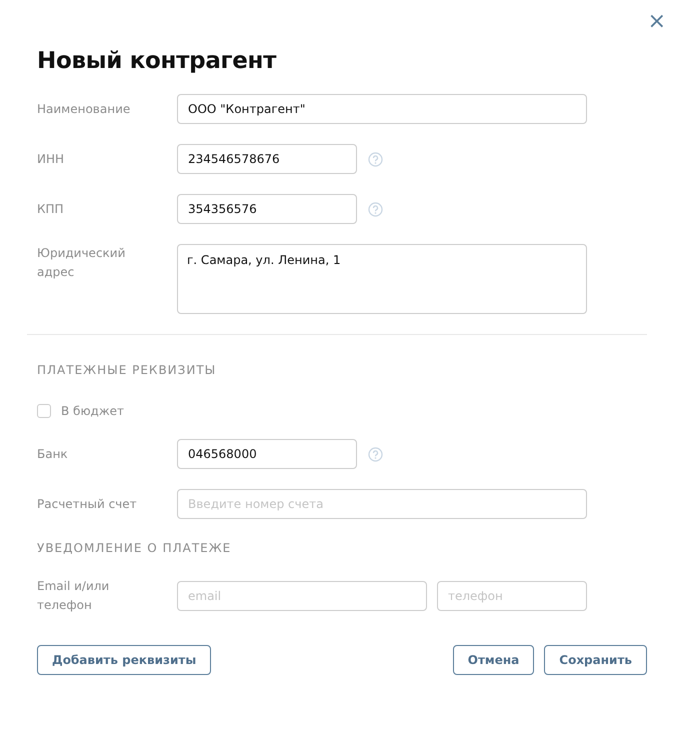  What do you see at coordinates (382, 109) in the screenshot?
I see `input-field: ООО "Контрагент"` at bounding box center [382, 109].